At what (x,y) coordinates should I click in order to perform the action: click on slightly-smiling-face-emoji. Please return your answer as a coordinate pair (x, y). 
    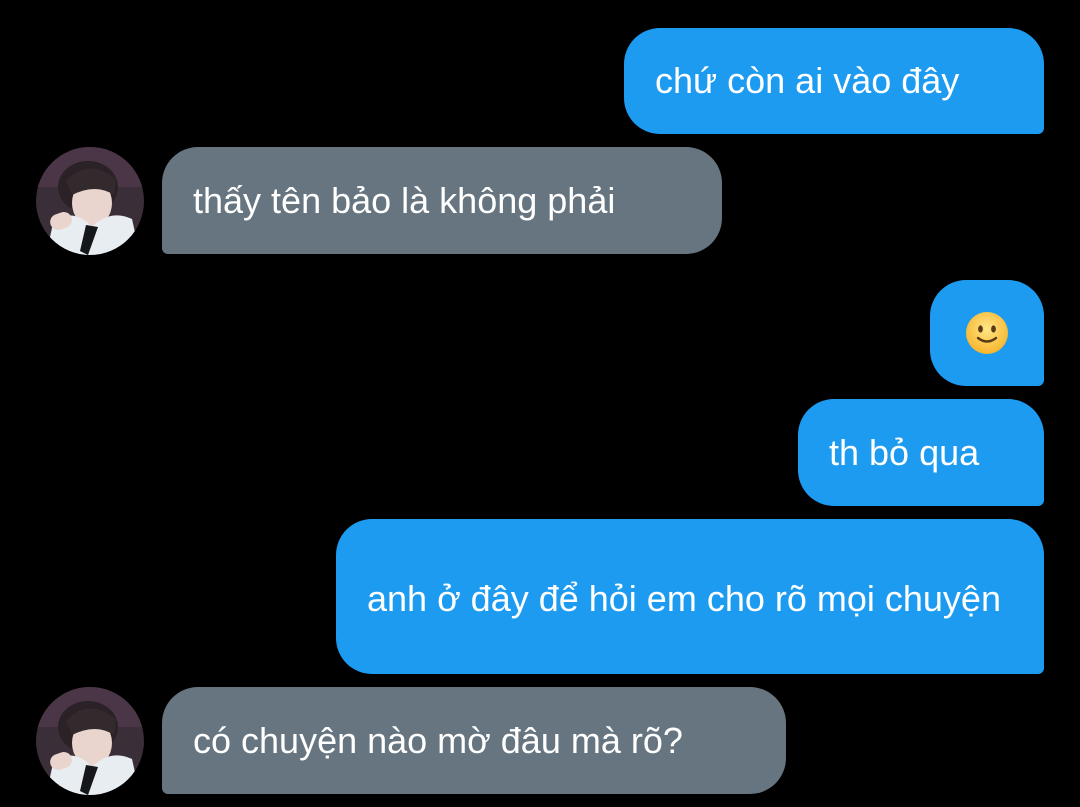
    Looking at the image, I should click on (987, 333).